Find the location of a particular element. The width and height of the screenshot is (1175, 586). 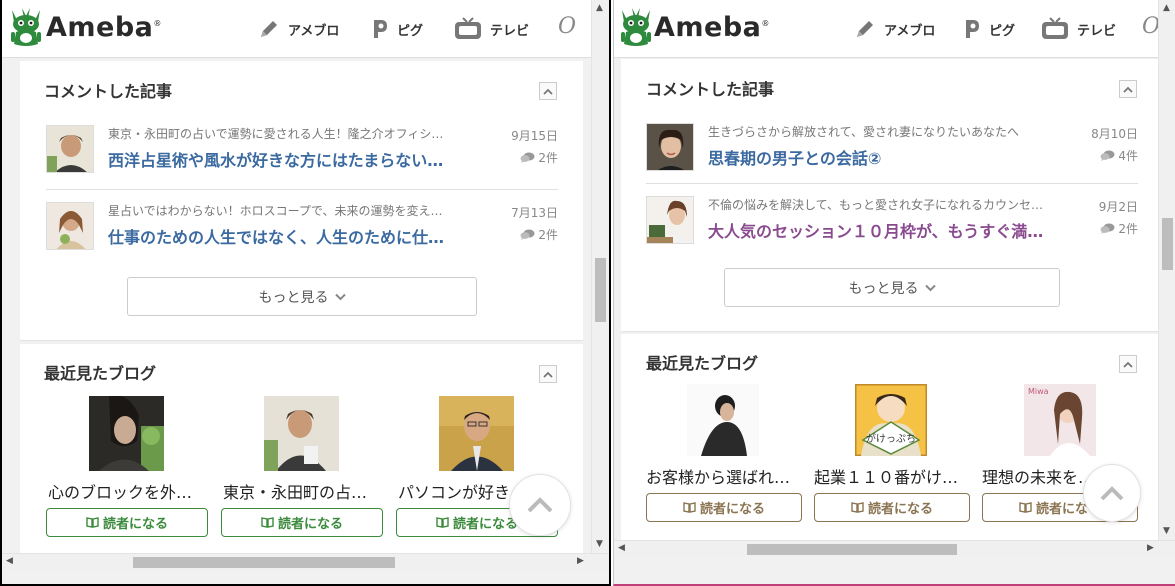

svg-text: がけっぷち is located at coordinates (891, 438).